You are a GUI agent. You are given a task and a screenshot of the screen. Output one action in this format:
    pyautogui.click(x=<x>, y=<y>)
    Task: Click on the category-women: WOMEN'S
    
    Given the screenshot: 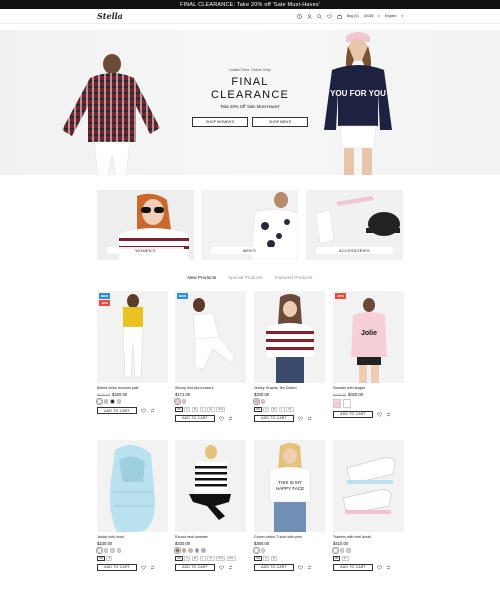 What is the action you would take?
    pyautogui.click(x=145, y=225)
    